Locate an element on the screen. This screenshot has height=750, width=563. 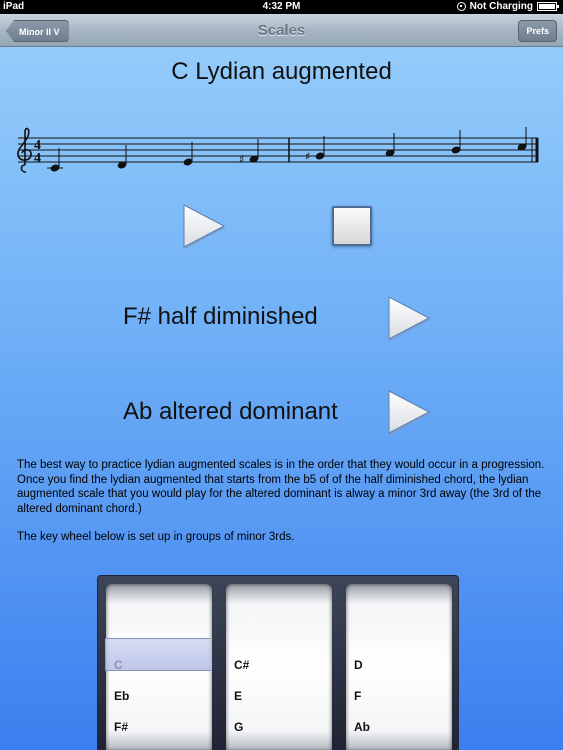
picker-wheel-2: C# E G is located at coordinates (279, 667).